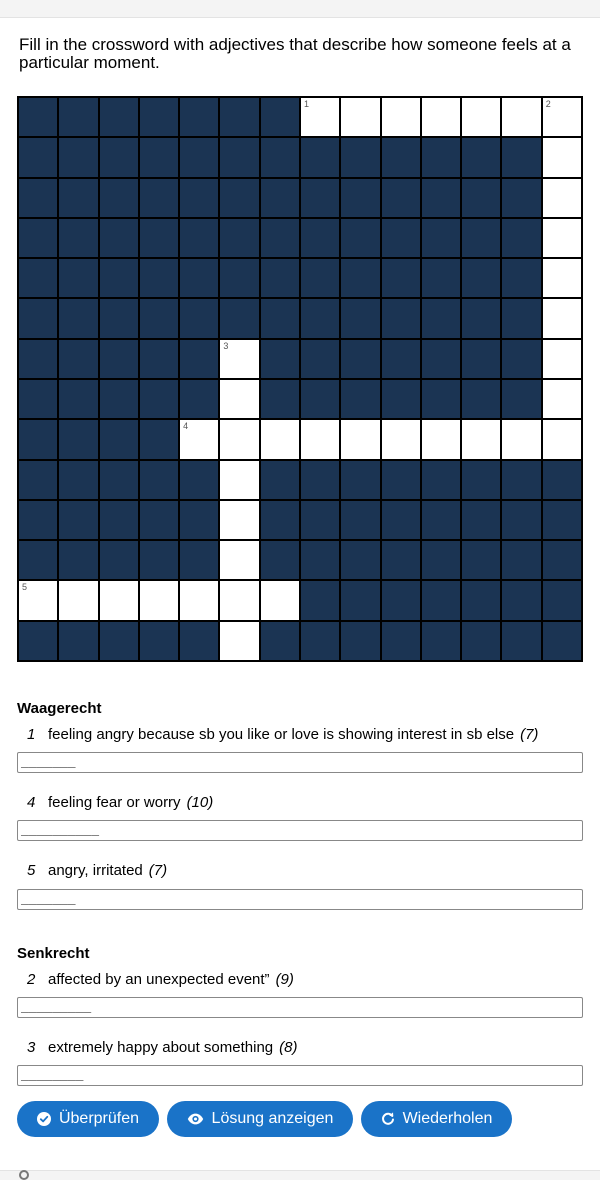  I want to click on cell-number: 3, so click(226, 345).